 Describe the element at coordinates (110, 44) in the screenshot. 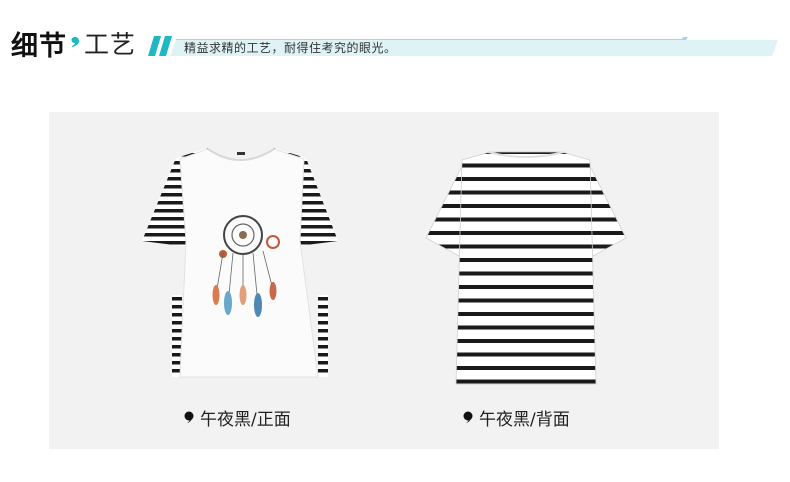

I see `section-title-light: 工艺` at that location.